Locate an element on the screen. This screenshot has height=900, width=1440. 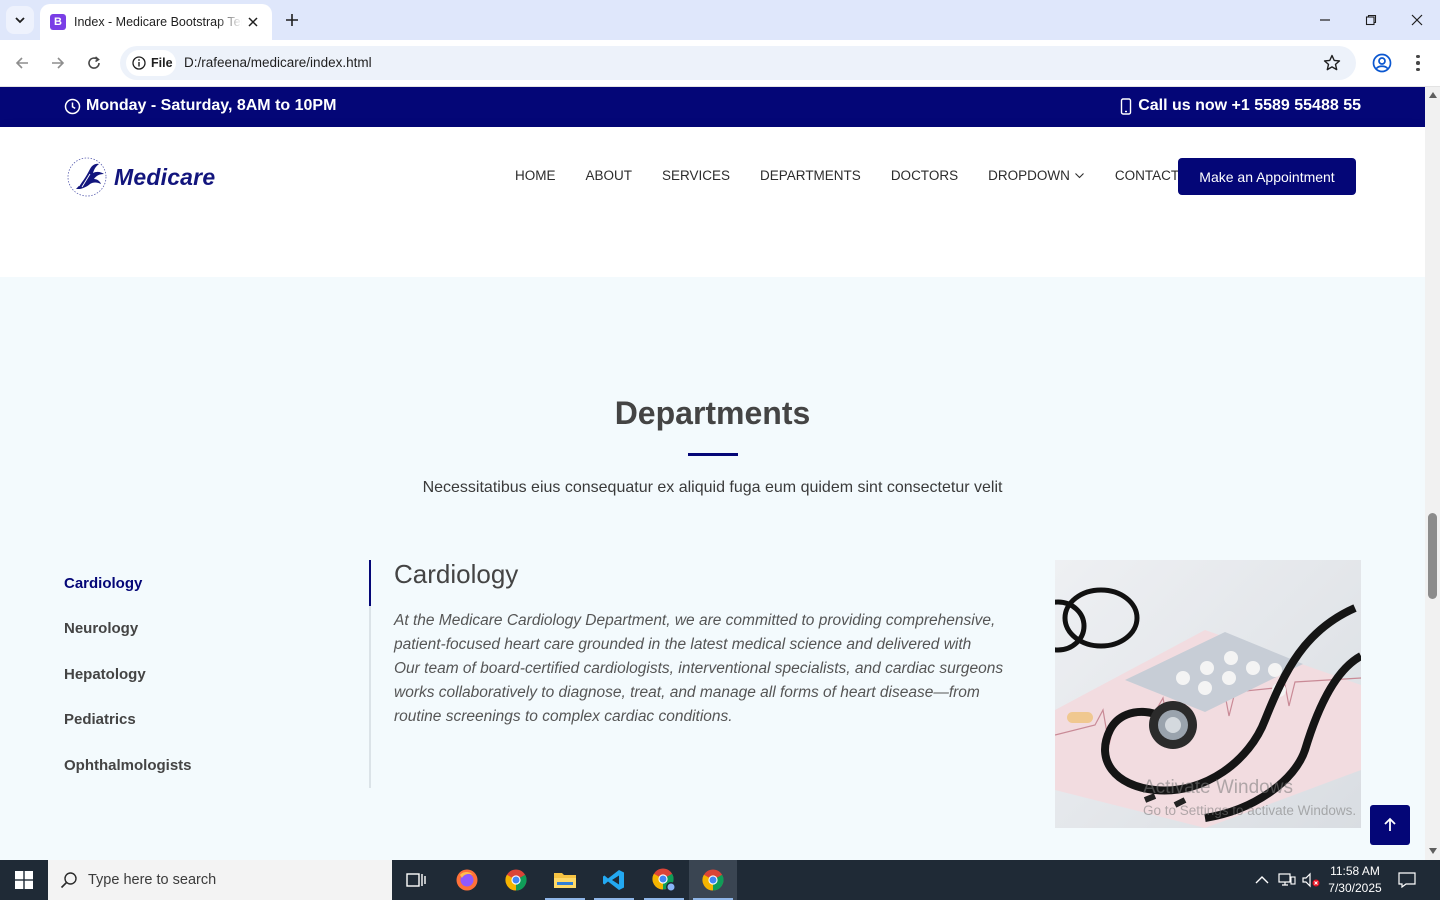
restore-icon is located at coordinates (1371, 20).